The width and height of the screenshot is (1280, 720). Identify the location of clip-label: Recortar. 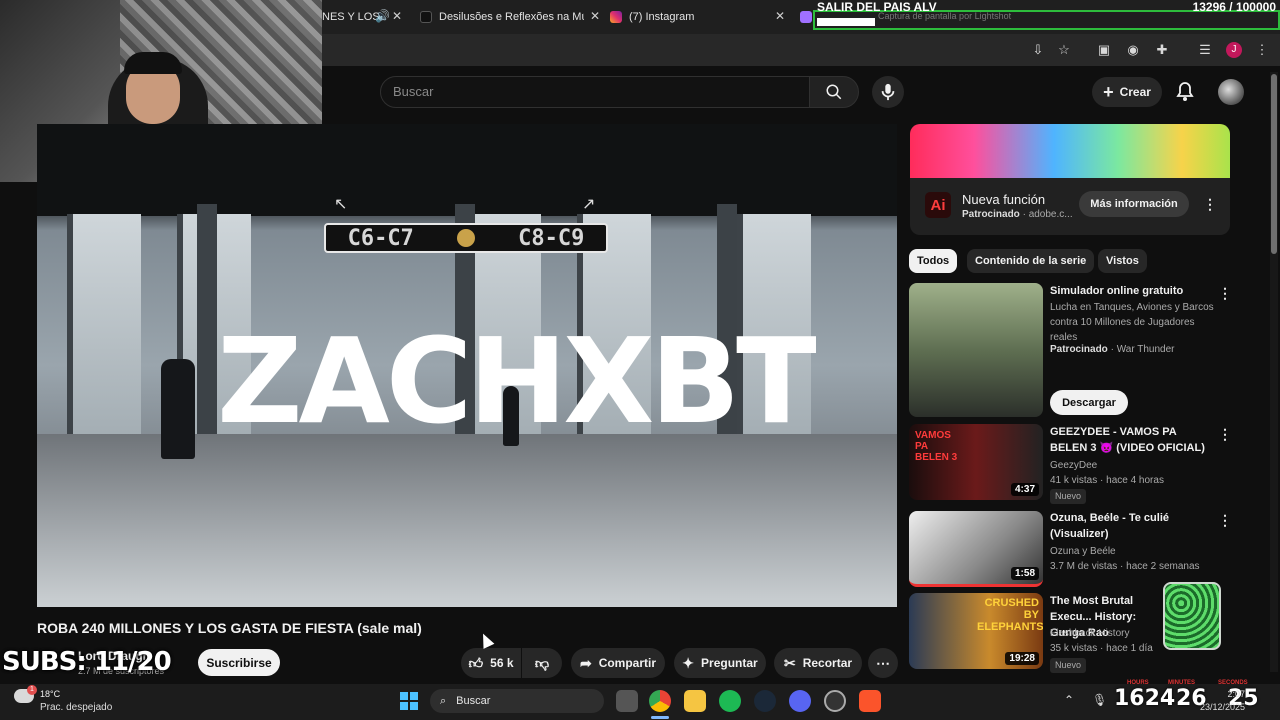
(827, 663).